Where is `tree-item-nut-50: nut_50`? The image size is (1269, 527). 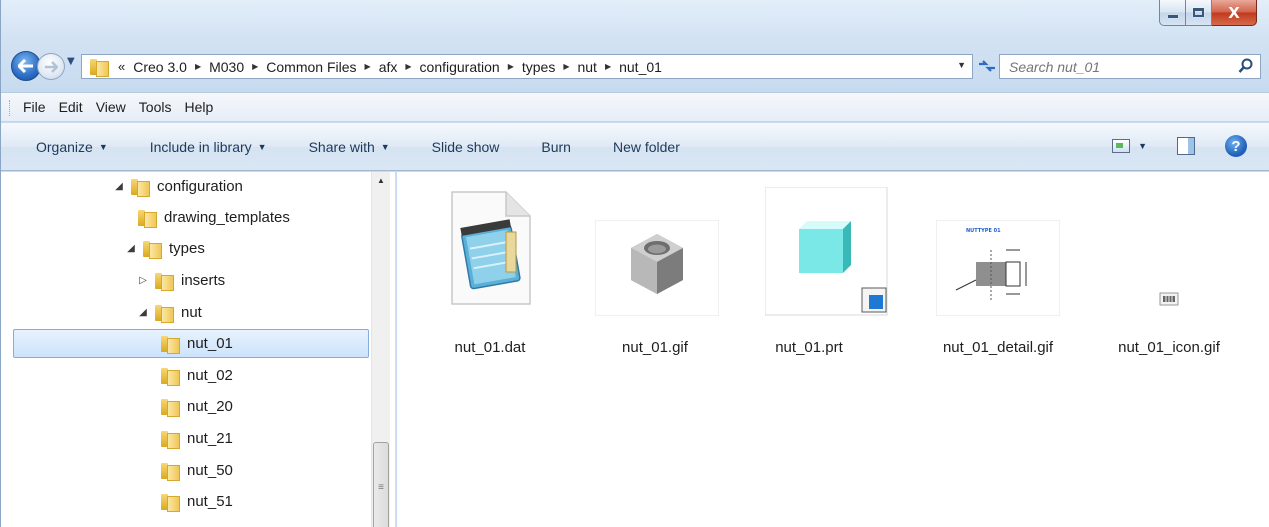
tree-item-nut-50: nut_50 is located at coordinates (197, 470).